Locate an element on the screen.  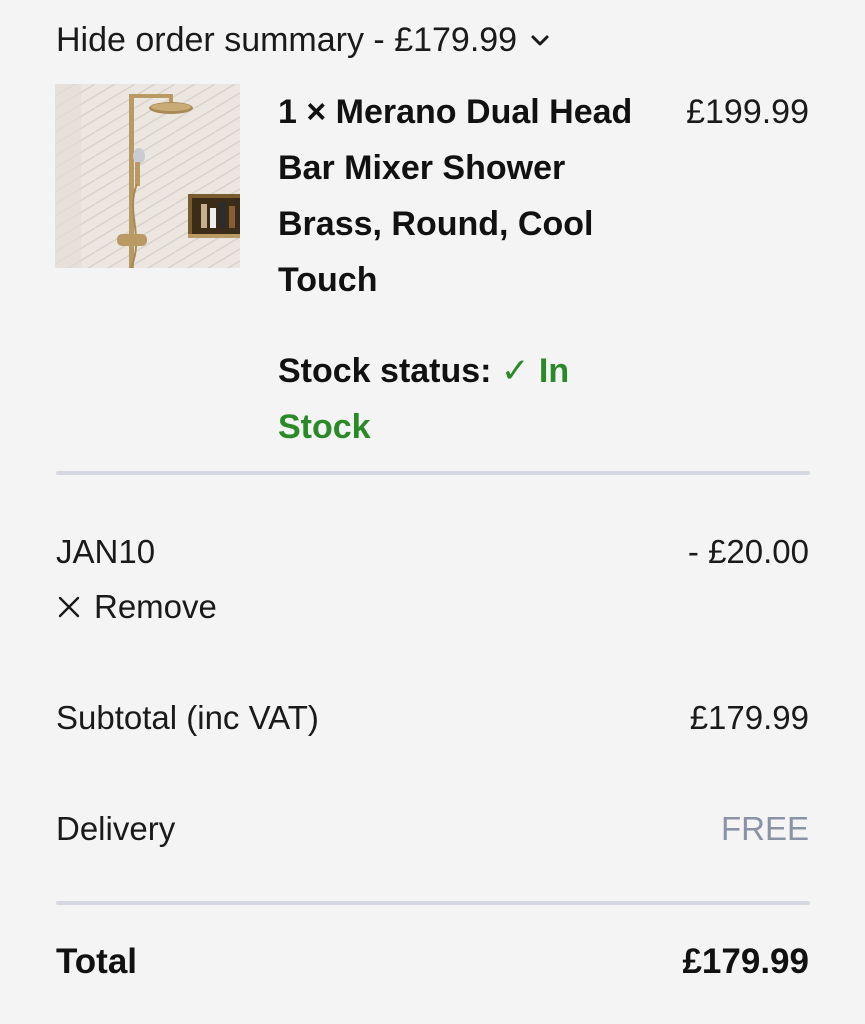
total-value: £179.99 is located at coordinates (745, 961).